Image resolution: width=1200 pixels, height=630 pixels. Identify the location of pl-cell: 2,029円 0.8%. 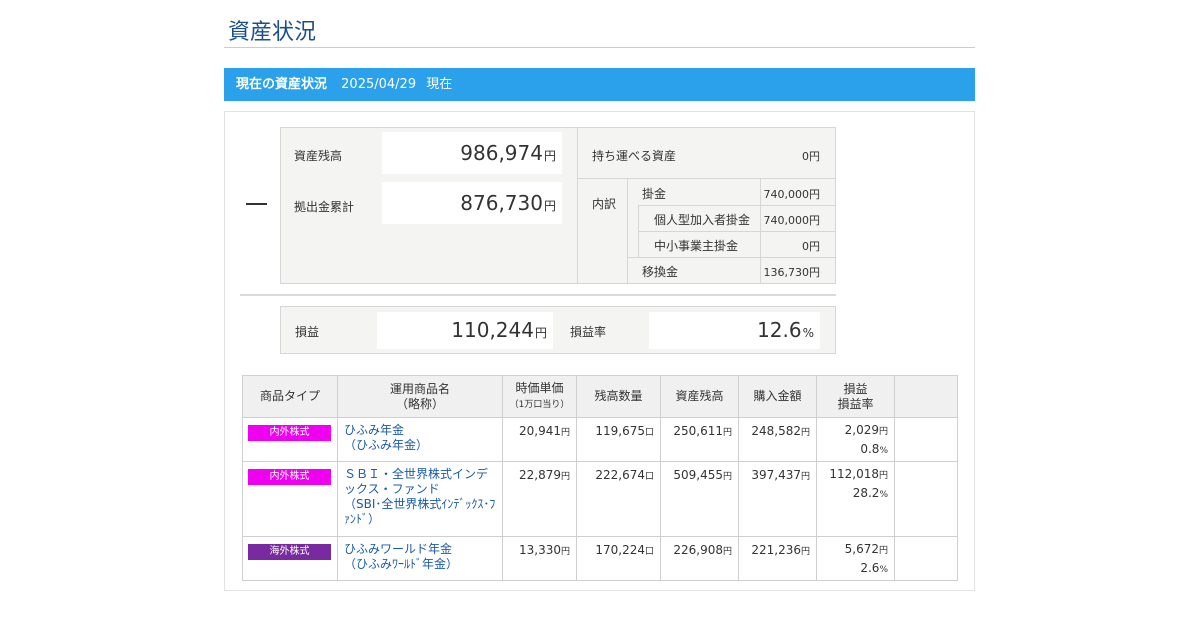
(855, 439).